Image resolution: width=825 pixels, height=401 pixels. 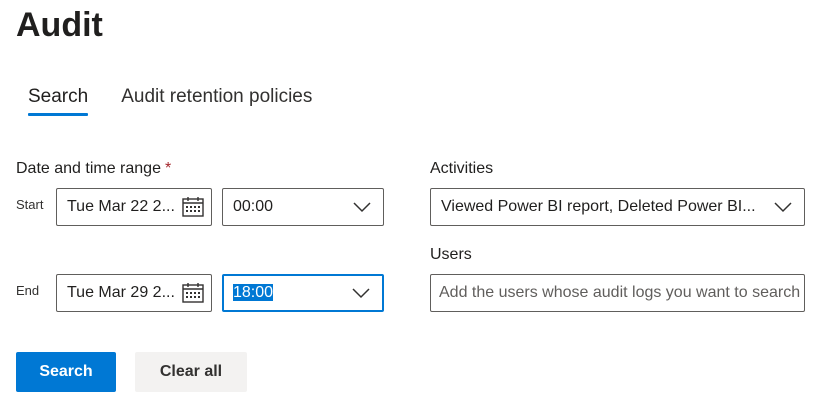 I want to click on end-label: End, so click(x=28, y=290).